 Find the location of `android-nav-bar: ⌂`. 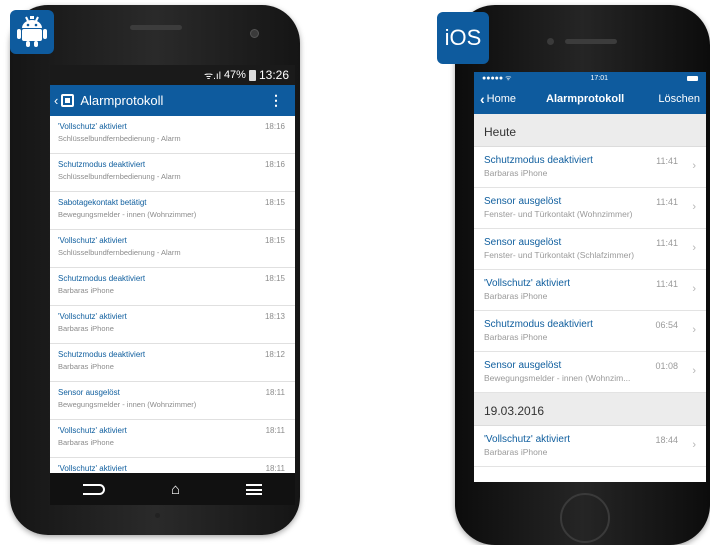

android-nav-bar: ⌂ is located at coordinates (172, 489).